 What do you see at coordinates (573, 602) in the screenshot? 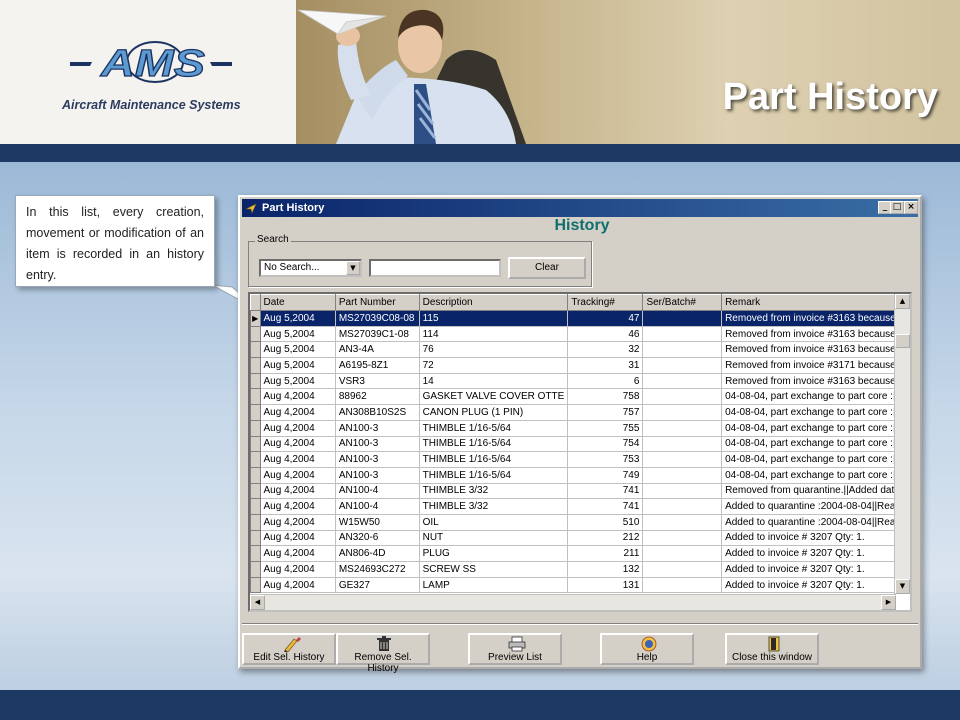
I see `horizontal-scrollbar: ◀ ▶` at bounding box center [573, 602].